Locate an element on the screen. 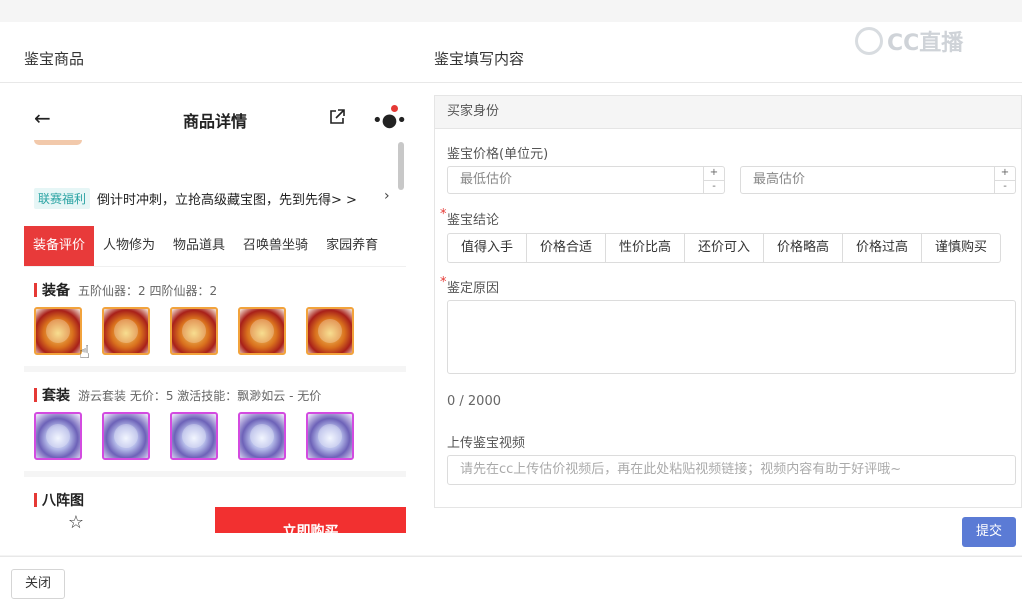 The height and width of the screenshot is (611, 1022). equipment-meta: 五阶仙器：2 四阶仙器：2 is located at coordinates (148, 290).